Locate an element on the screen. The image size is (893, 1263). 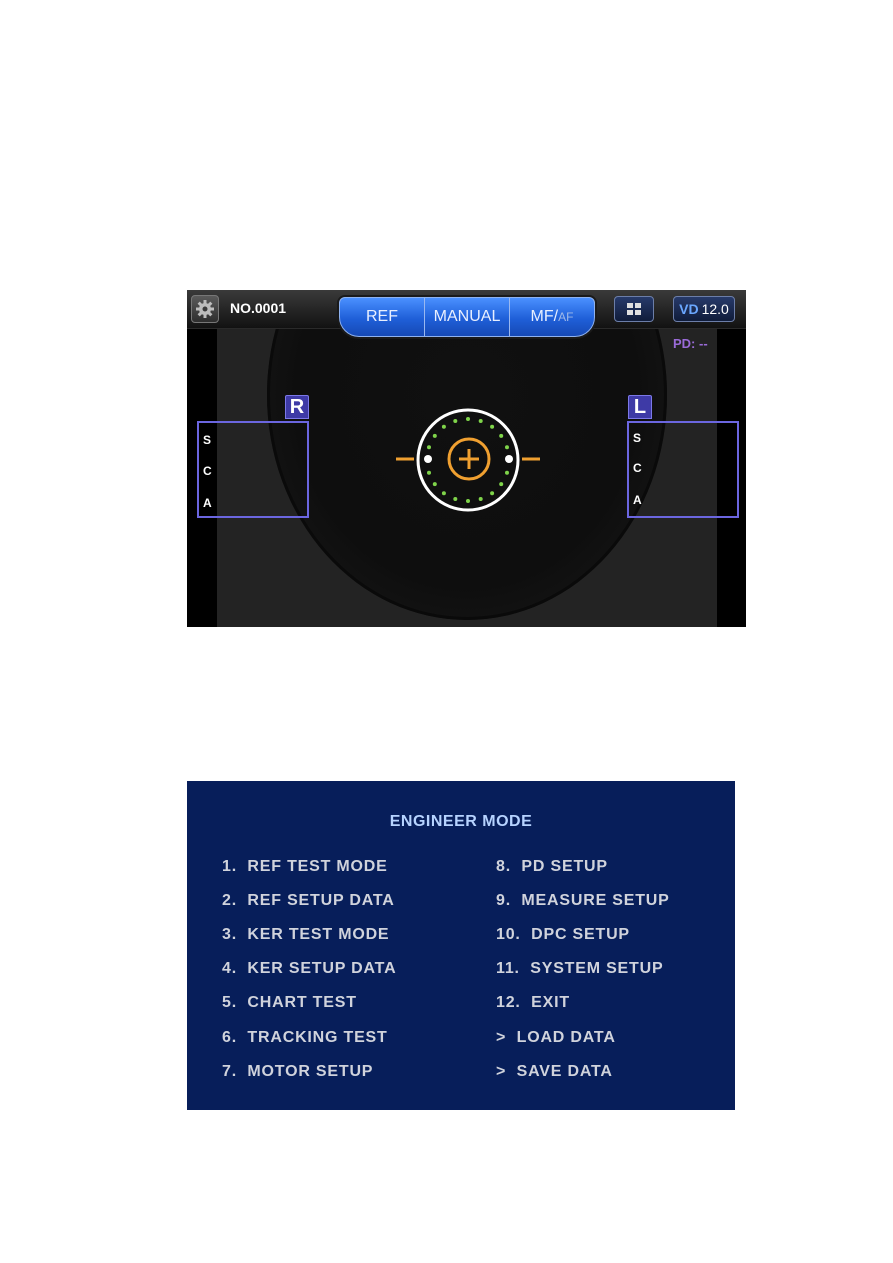
mode-selector: REF MANUAL MF/AF is located at coordinates (467, 317).